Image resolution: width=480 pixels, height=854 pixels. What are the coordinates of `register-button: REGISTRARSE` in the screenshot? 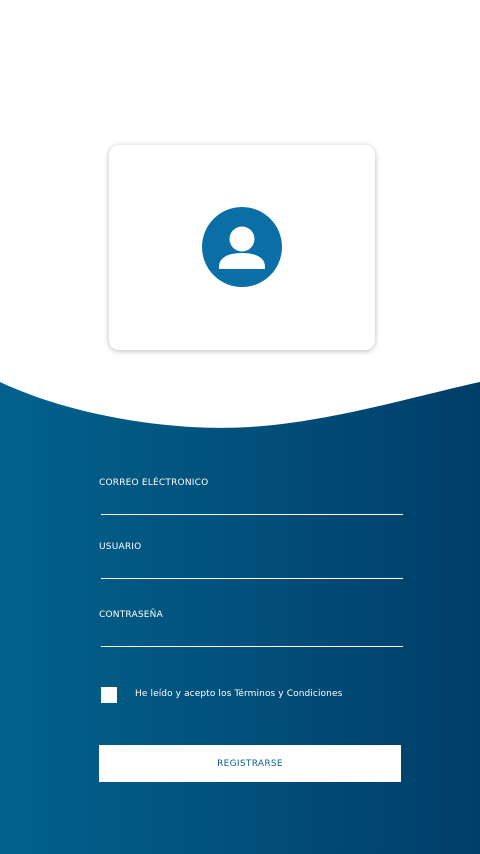 It's located at (250, 763).